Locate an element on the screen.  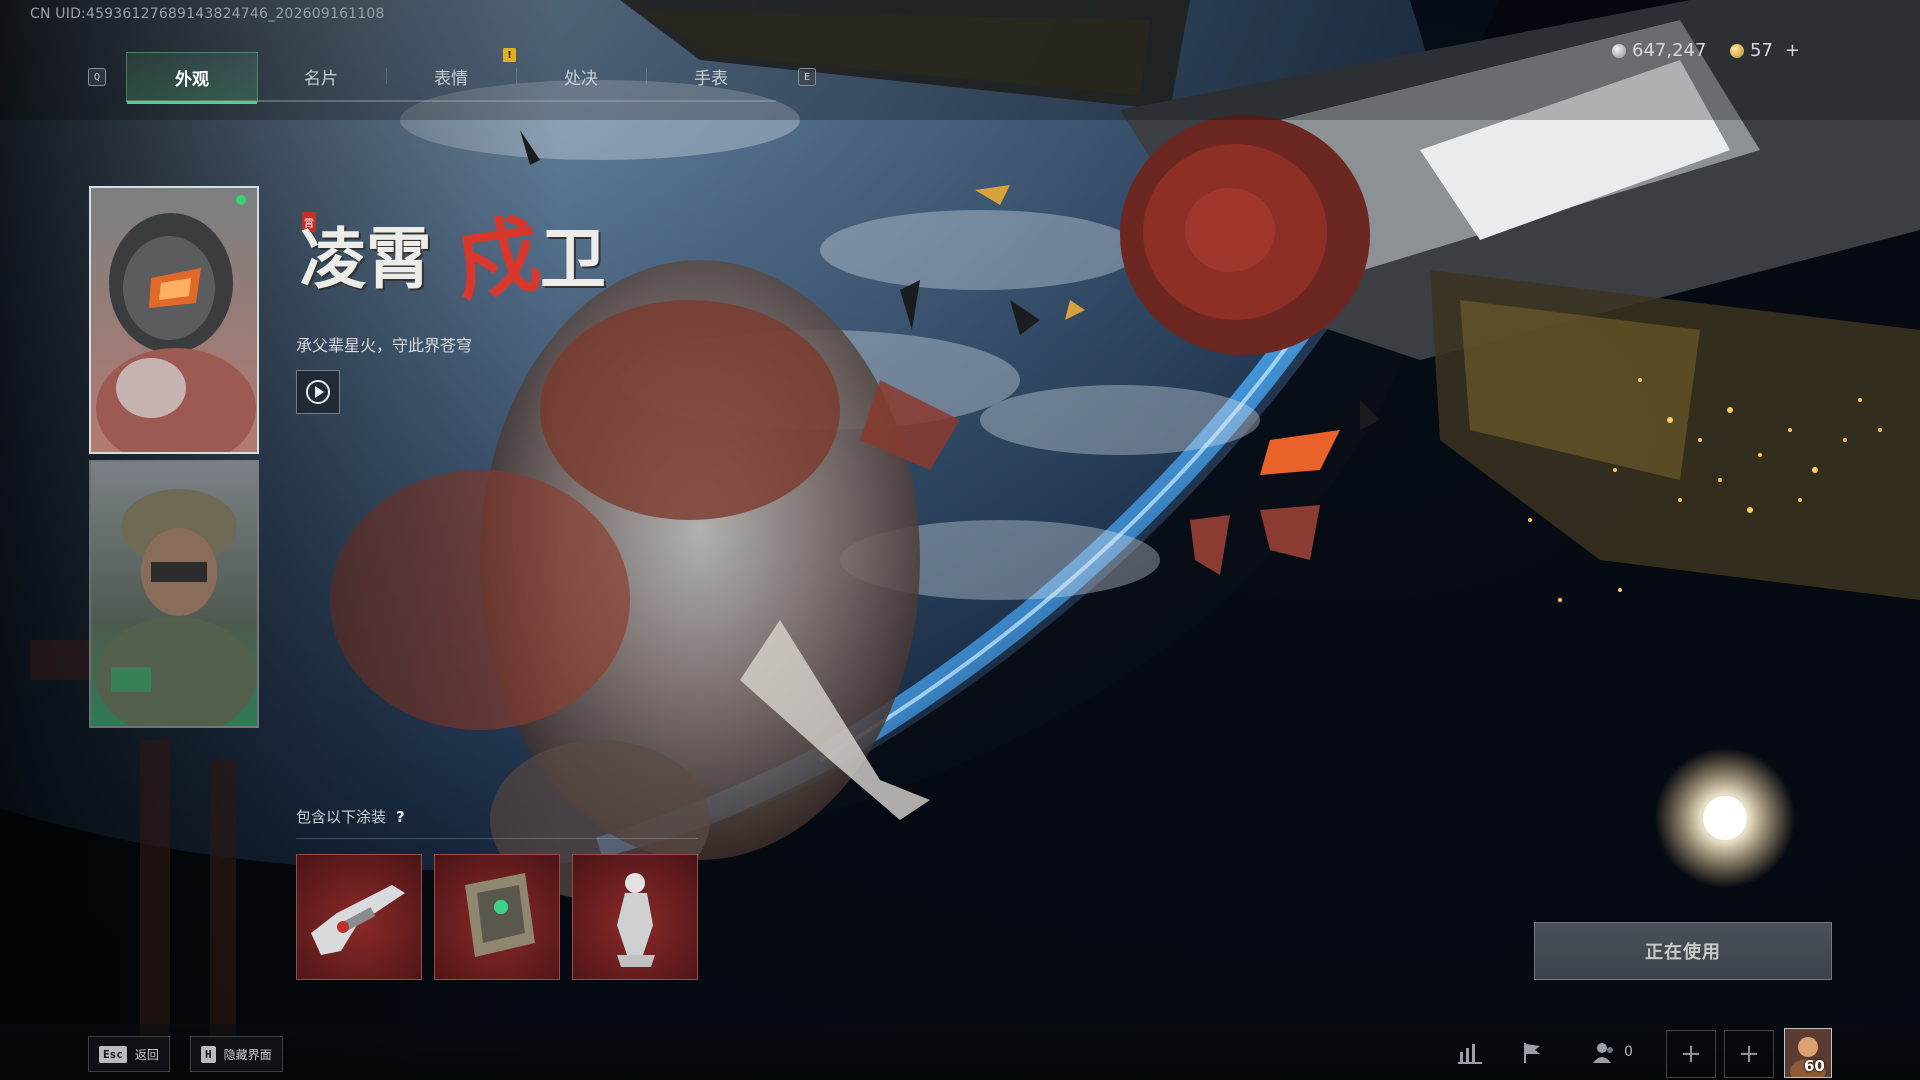
add-currency-button: + is located at coordinates (1792, 50).